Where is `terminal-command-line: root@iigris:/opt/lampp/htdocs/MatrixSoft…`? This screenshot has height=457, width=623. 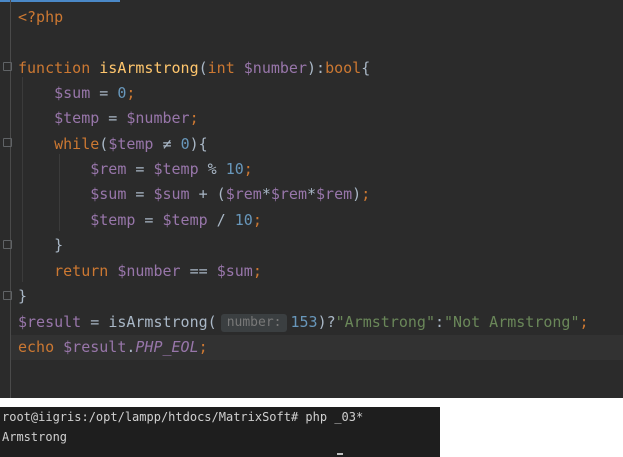 terminal-command-line: root@iigris:/opt/lampp/htdocs/MatrixSoft… is located at coordinates (183, 417).